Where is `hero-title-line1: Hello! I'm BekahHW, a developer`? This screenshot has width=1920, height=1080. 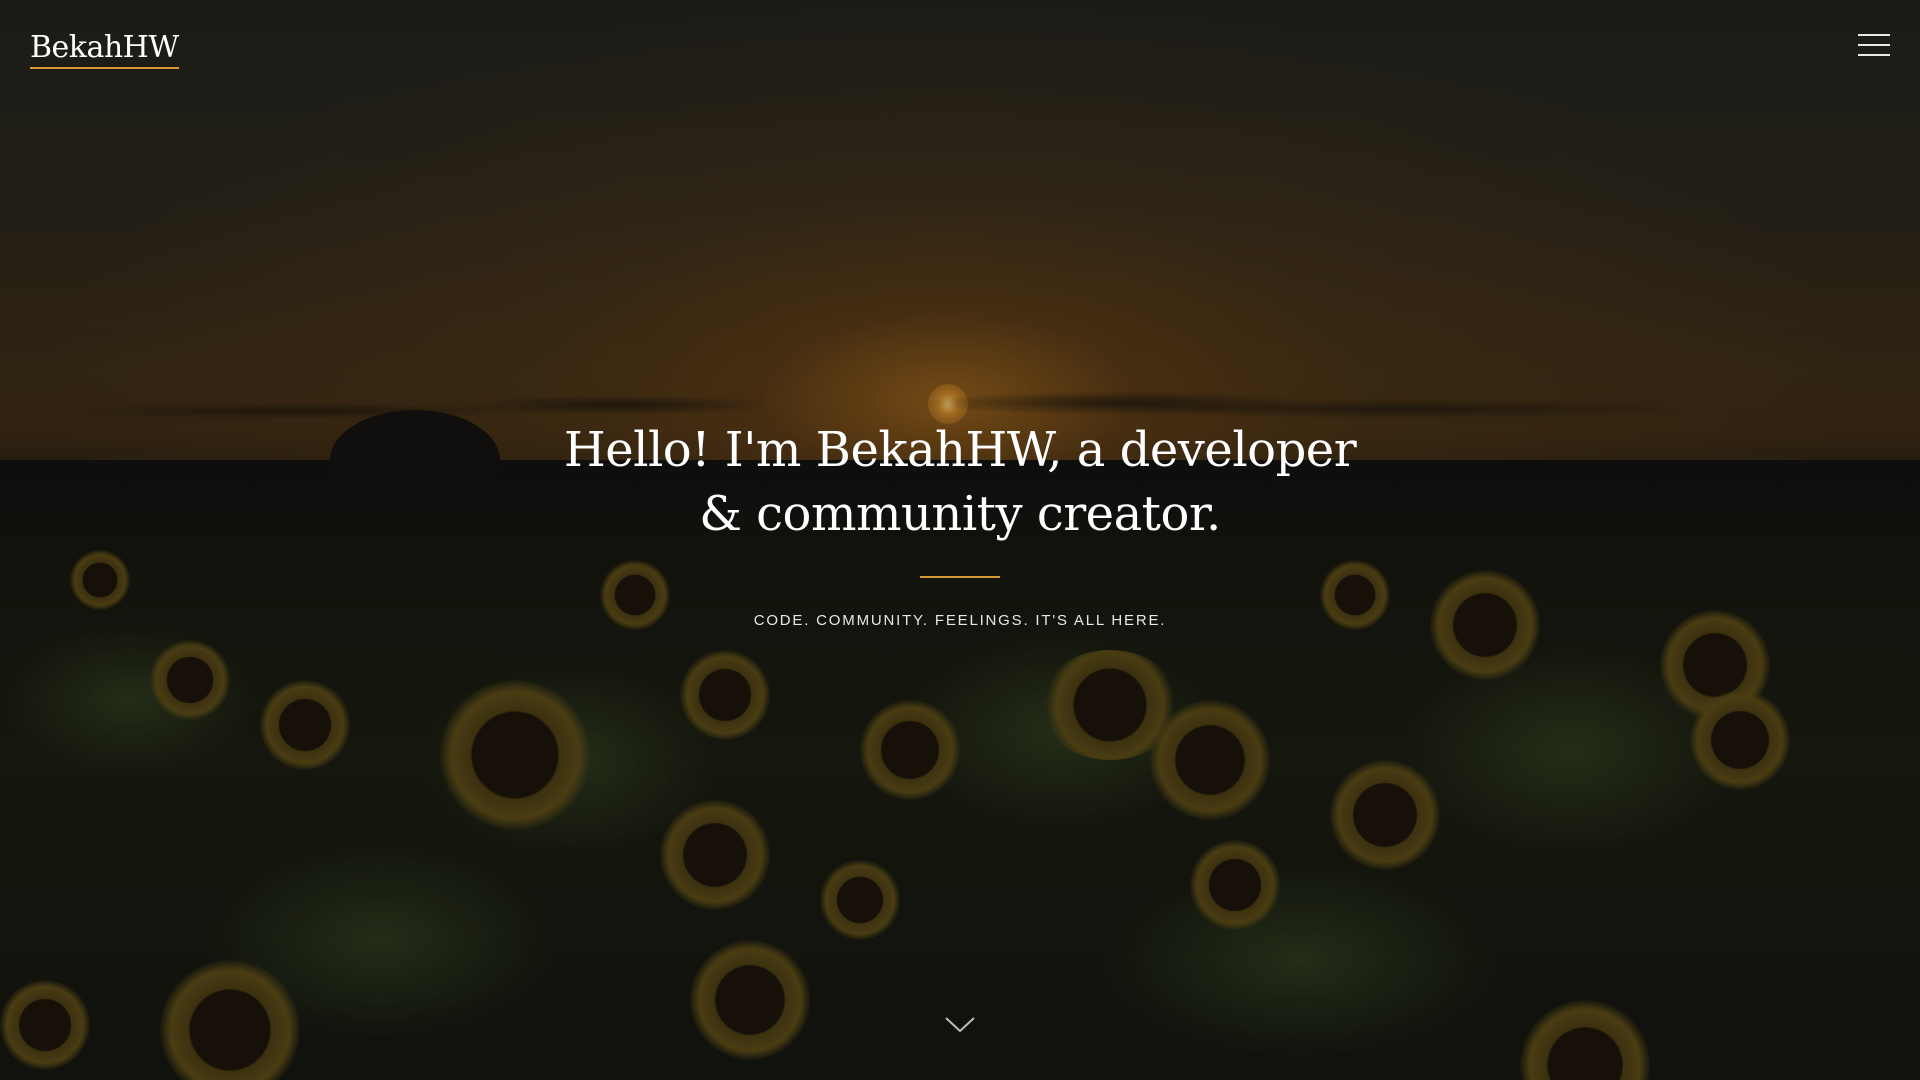 hero-title-line1: Hello! I'm BekahHW, a developer is located at coordinates (960, 450).